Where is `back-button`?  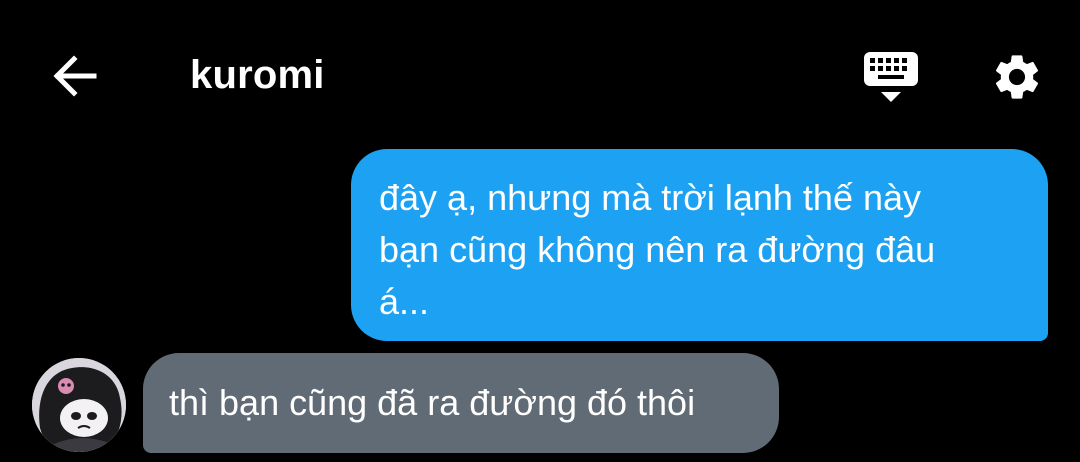
back-button is located at coordinates (74, 76).